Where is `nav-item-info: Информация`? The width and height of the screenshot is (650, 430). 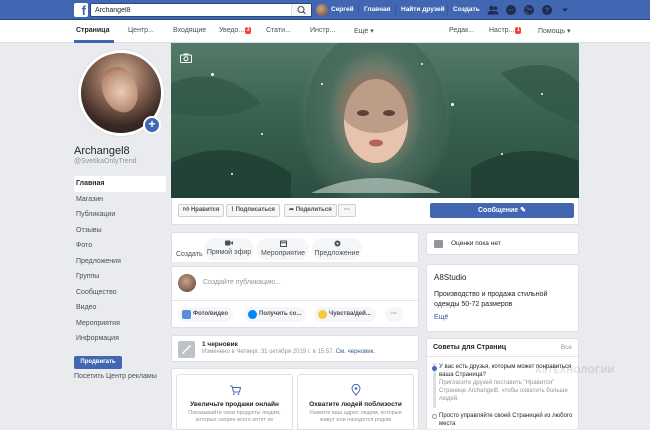 nav-item-info: Информация is located at coordinates (120, 339).